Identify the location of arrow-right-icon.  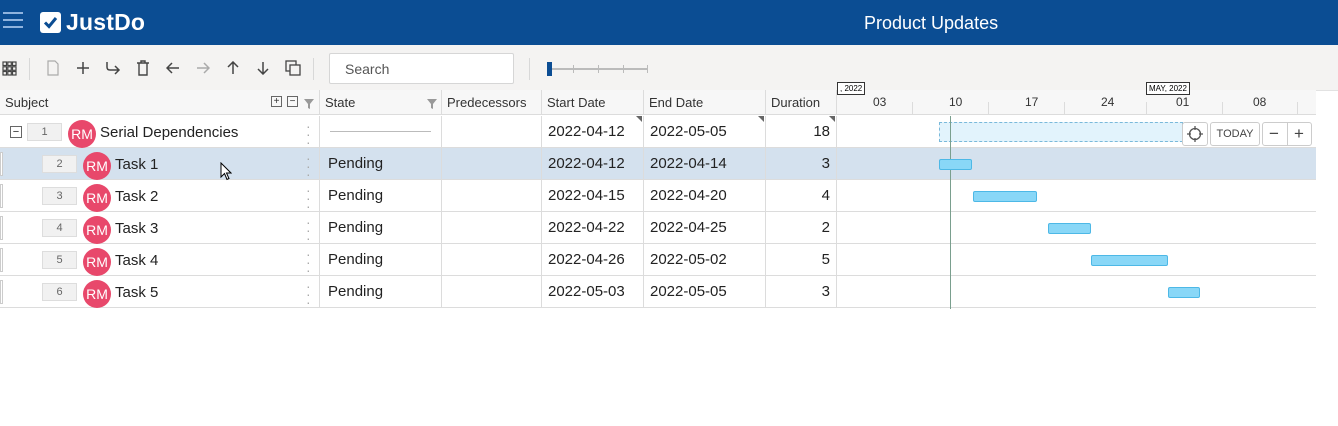
(203, 68).